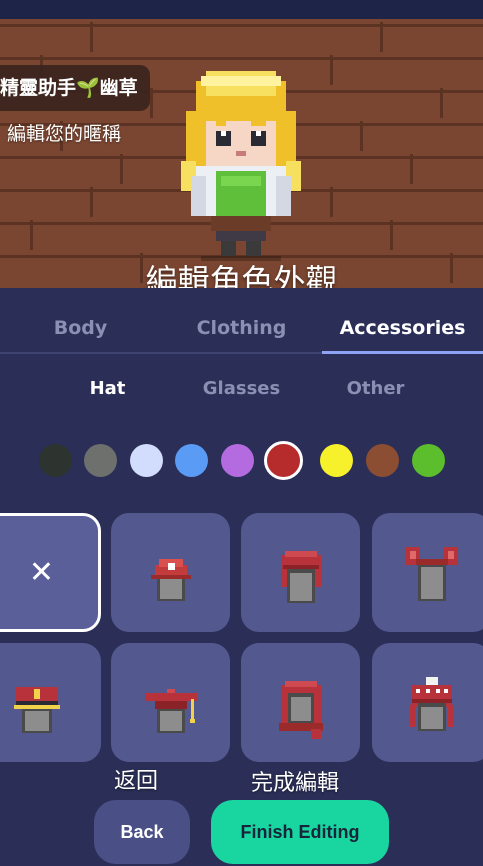  I want to click on item-none: ✕, so click(50, 572).